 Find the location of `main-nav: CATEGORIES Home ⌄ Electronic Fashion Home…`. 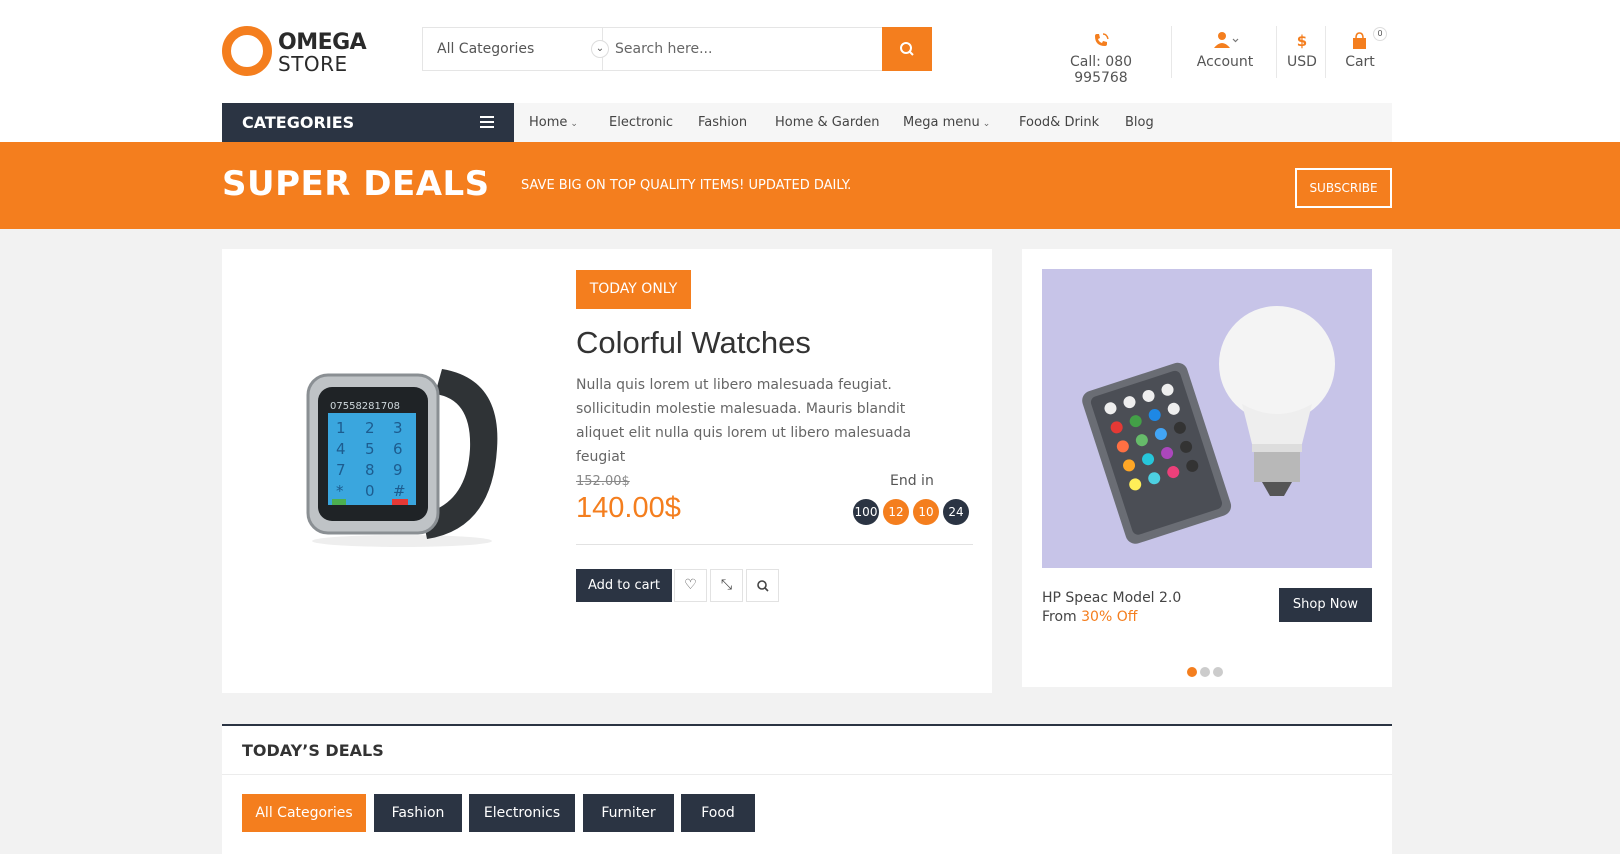

main-nav: CATEGORIES Home ⌄ Electronic Fashion Home… is located at coordinates (807, 122).